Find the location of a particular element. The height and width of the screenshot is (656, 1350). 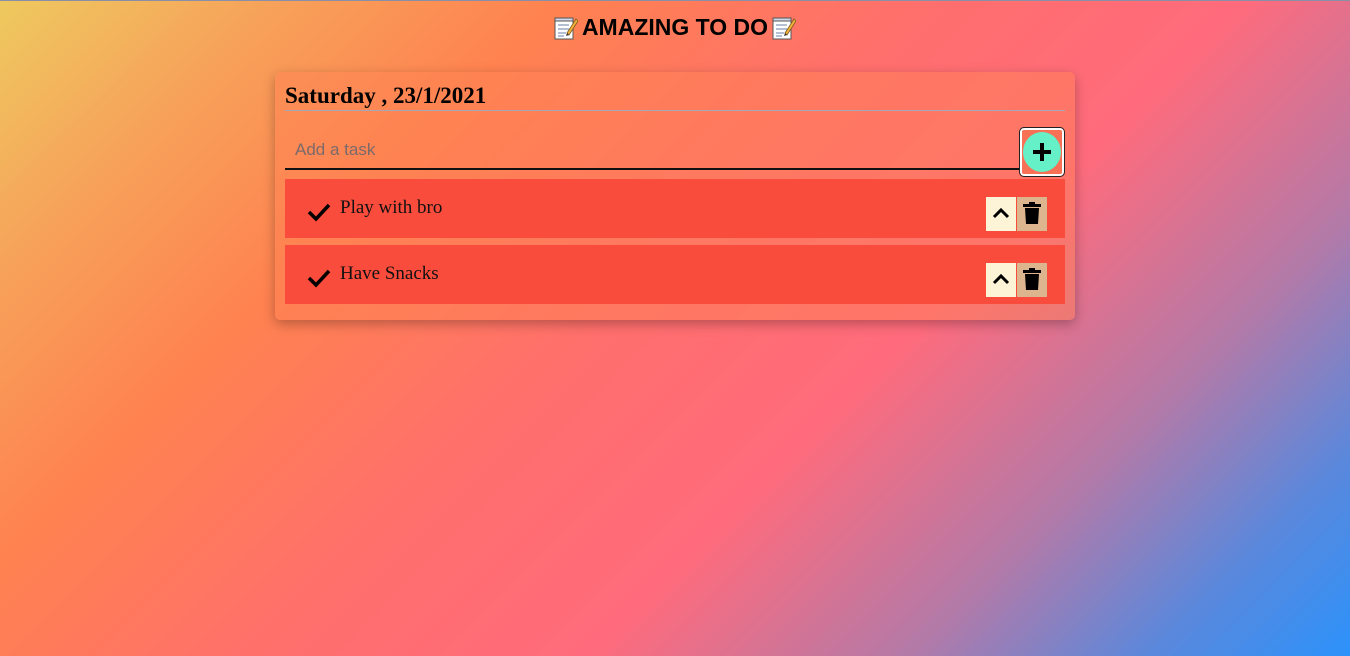

add-task-button is located at coordinates (1042, 152).